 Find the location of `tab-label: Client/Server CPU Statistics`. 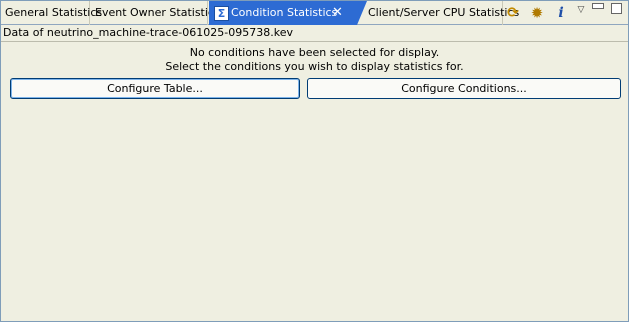

tab-label: Client/Server CPU Statistics is located at coordinates (444, 12).